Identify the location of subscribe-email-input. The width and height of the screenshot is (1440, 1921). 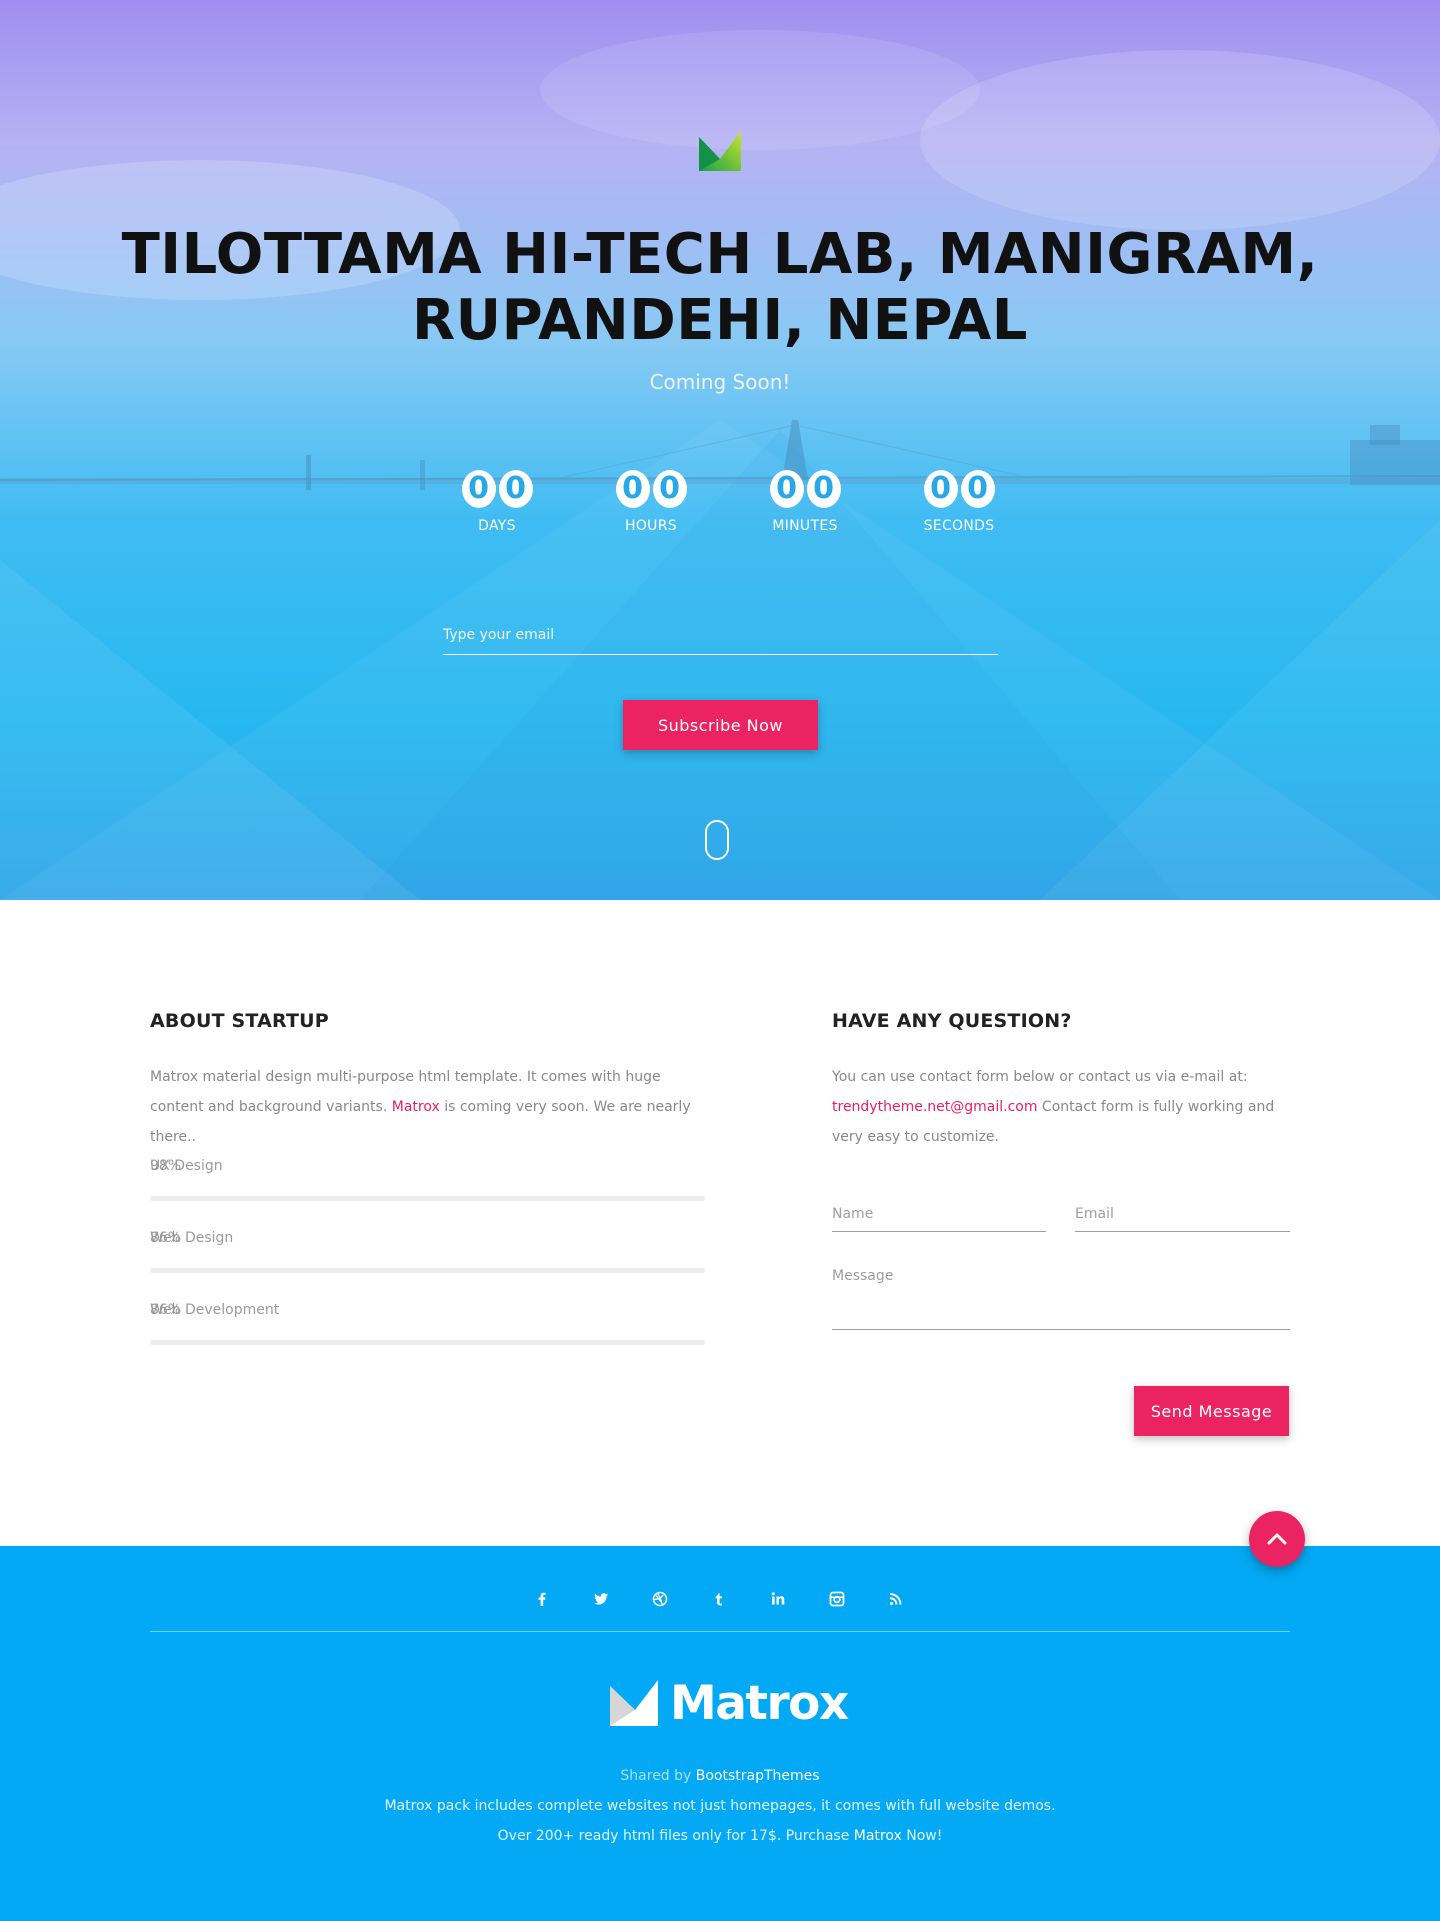
(720, 635).